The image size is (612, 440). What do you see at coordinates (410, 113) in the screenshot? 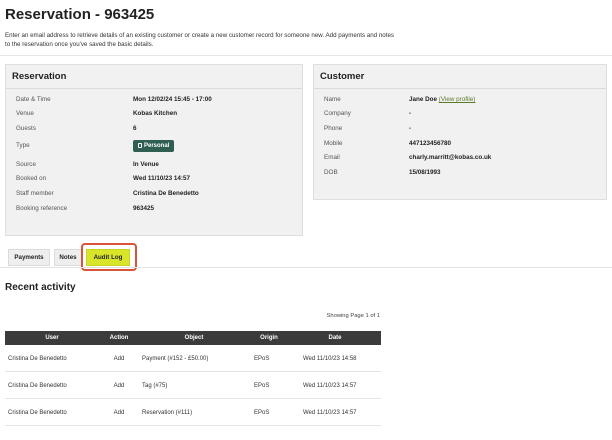
I see `company-value: -` at bounding box center [410, 113].